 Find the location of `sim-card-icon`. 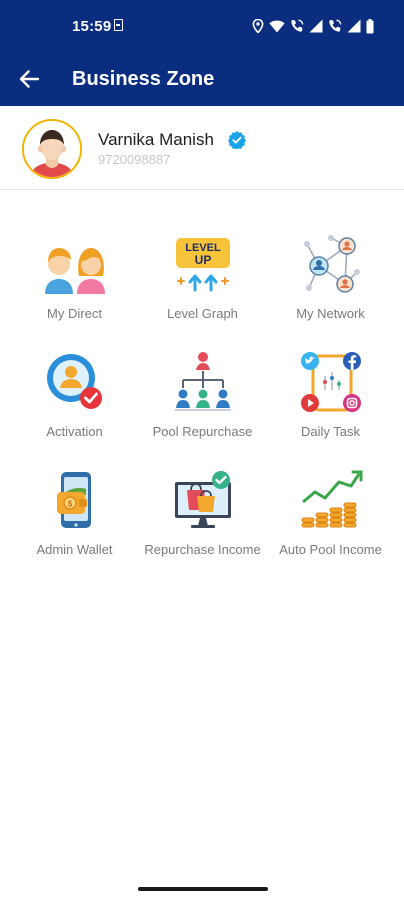

sim-card-icon is located at coordinates (118, 25).